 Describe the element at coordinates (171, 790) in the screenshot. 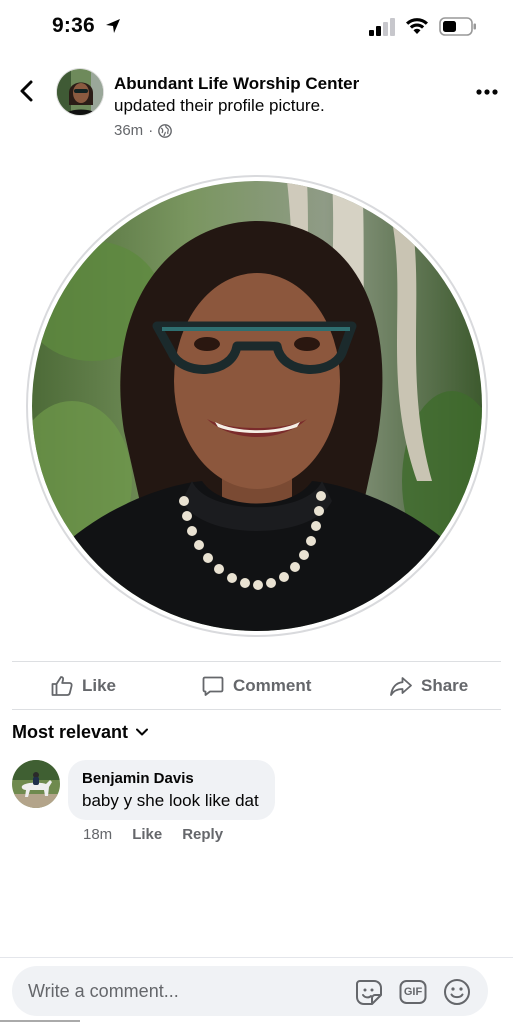

I see `comment-bubble: Benjamin Davis baby y she look like dat` at that location.